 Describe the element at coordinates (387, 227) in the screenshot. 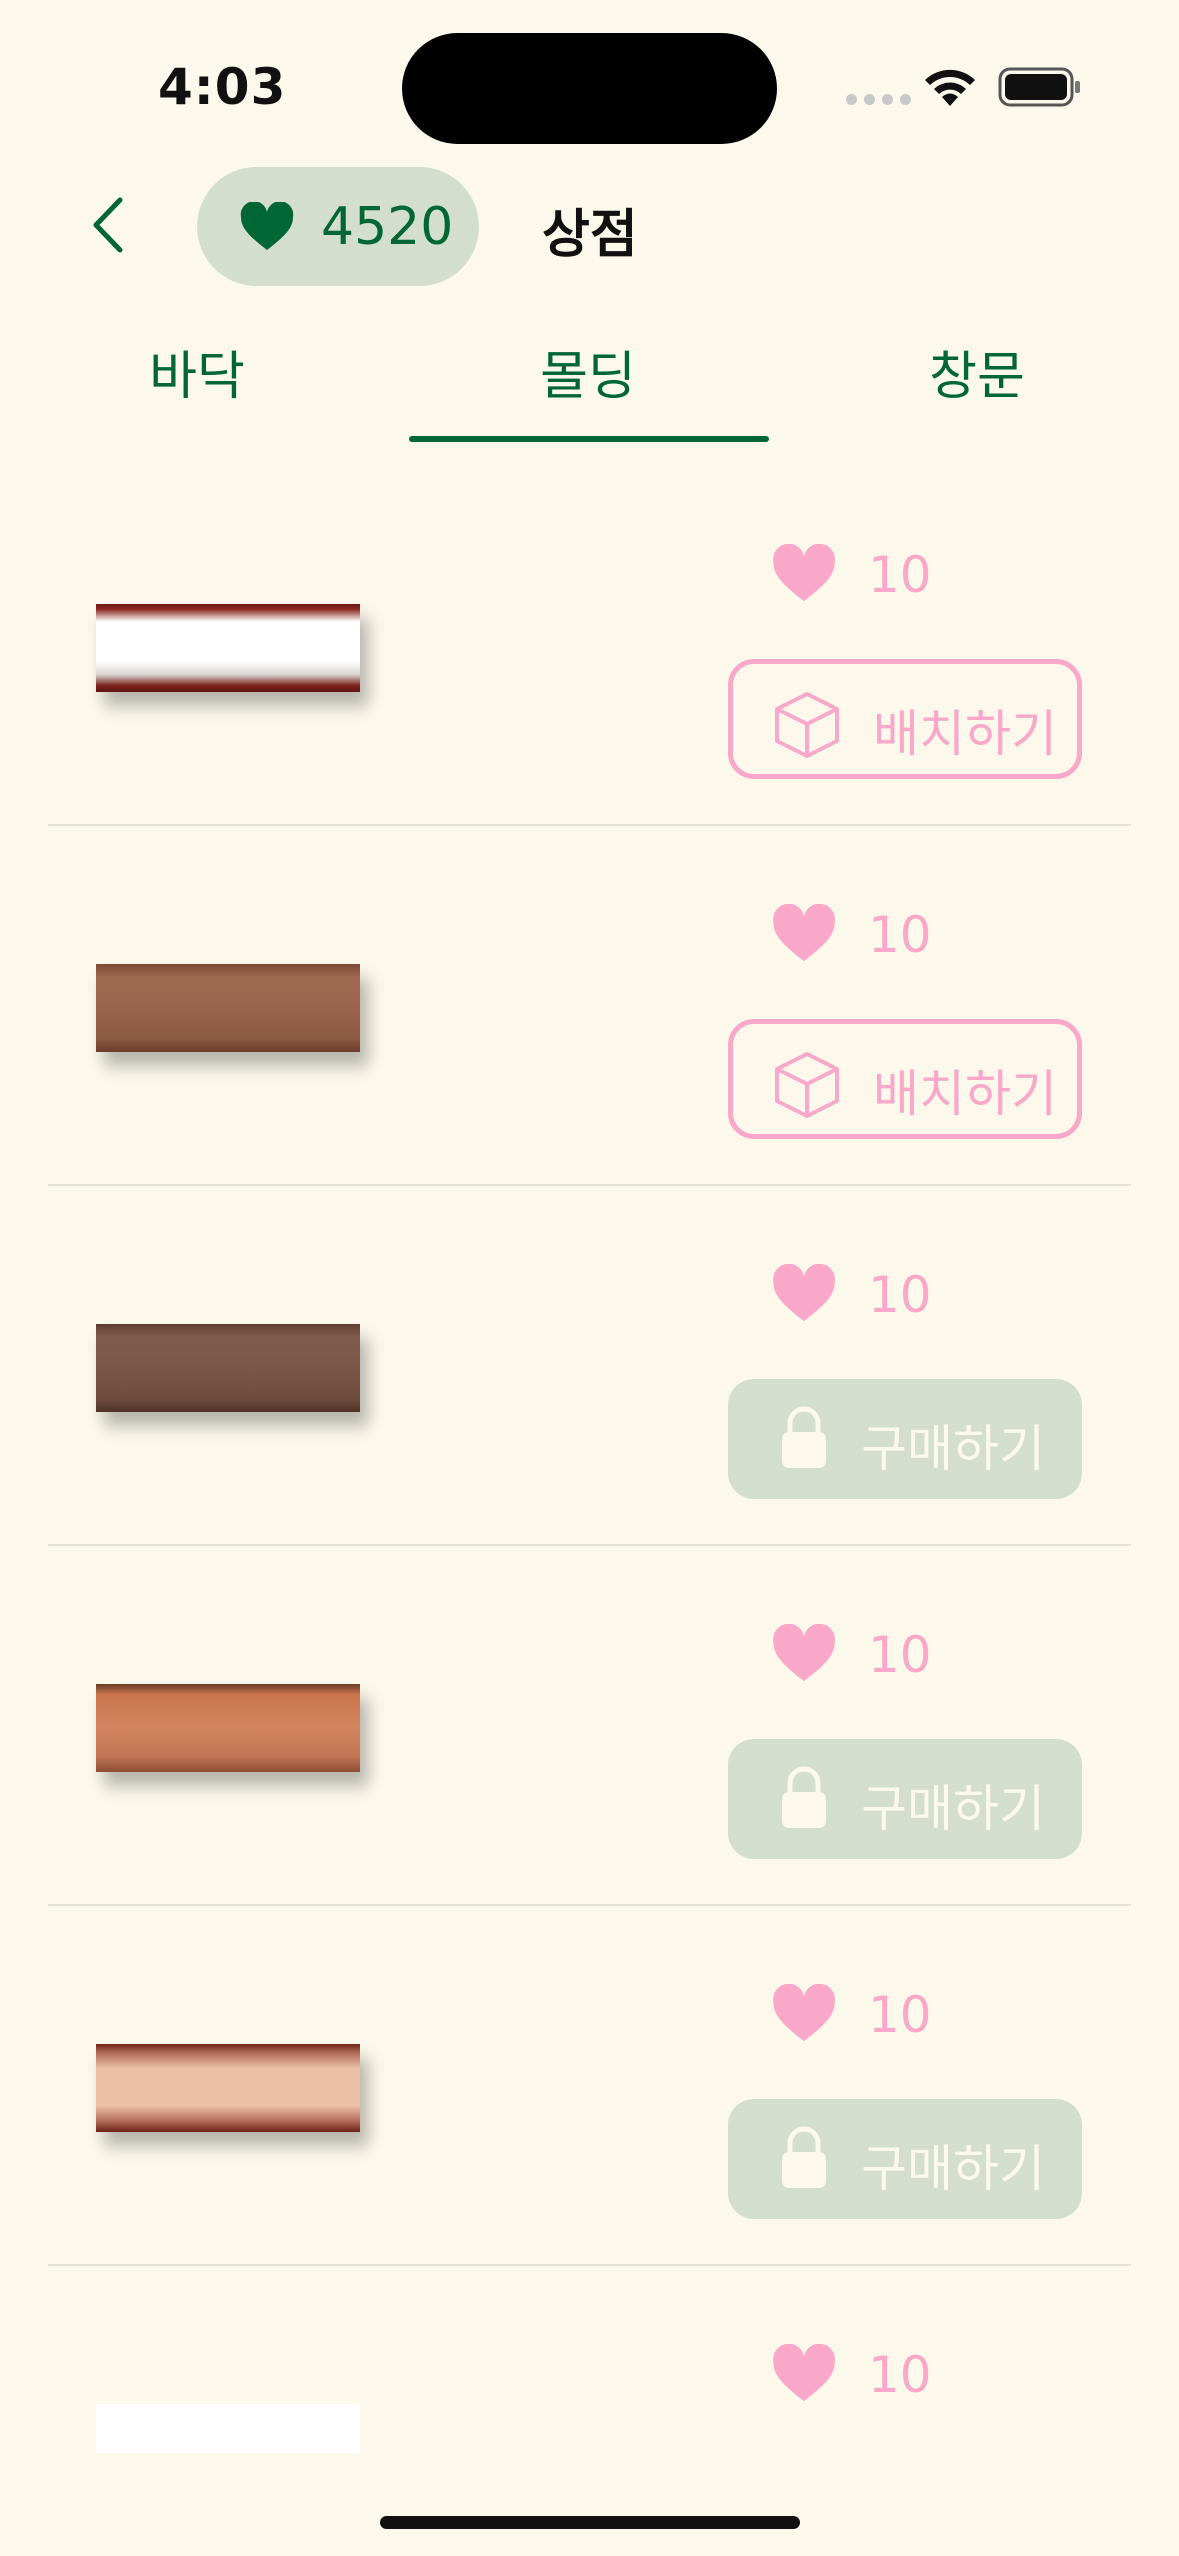

I see `likes-count: 4520` at that location.